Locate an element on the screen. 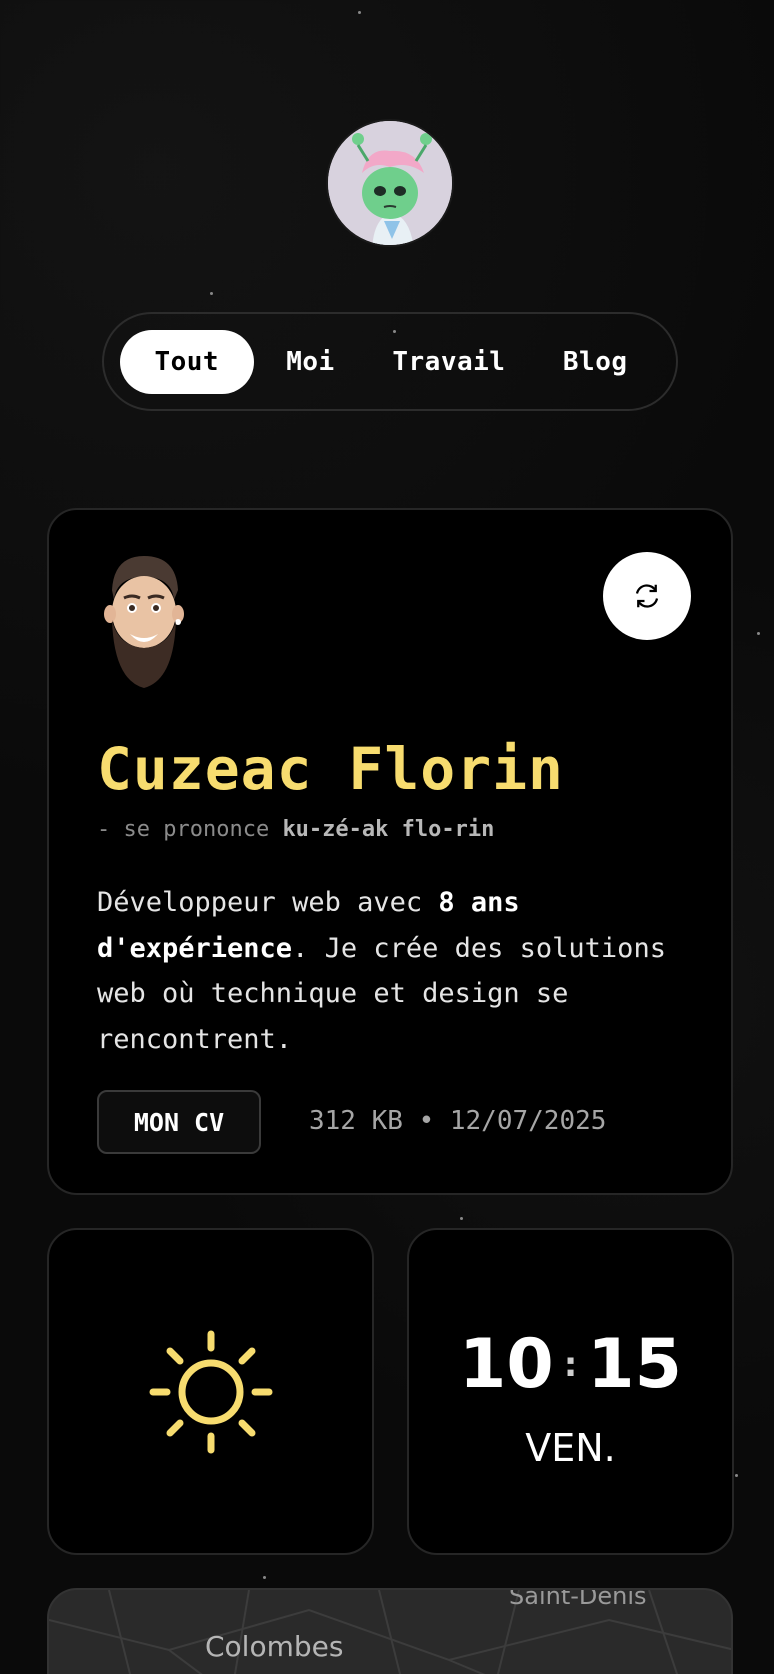 The height and width of the screenshot is (1674, 774). profile-avatar is located at coordinates (390, 183).